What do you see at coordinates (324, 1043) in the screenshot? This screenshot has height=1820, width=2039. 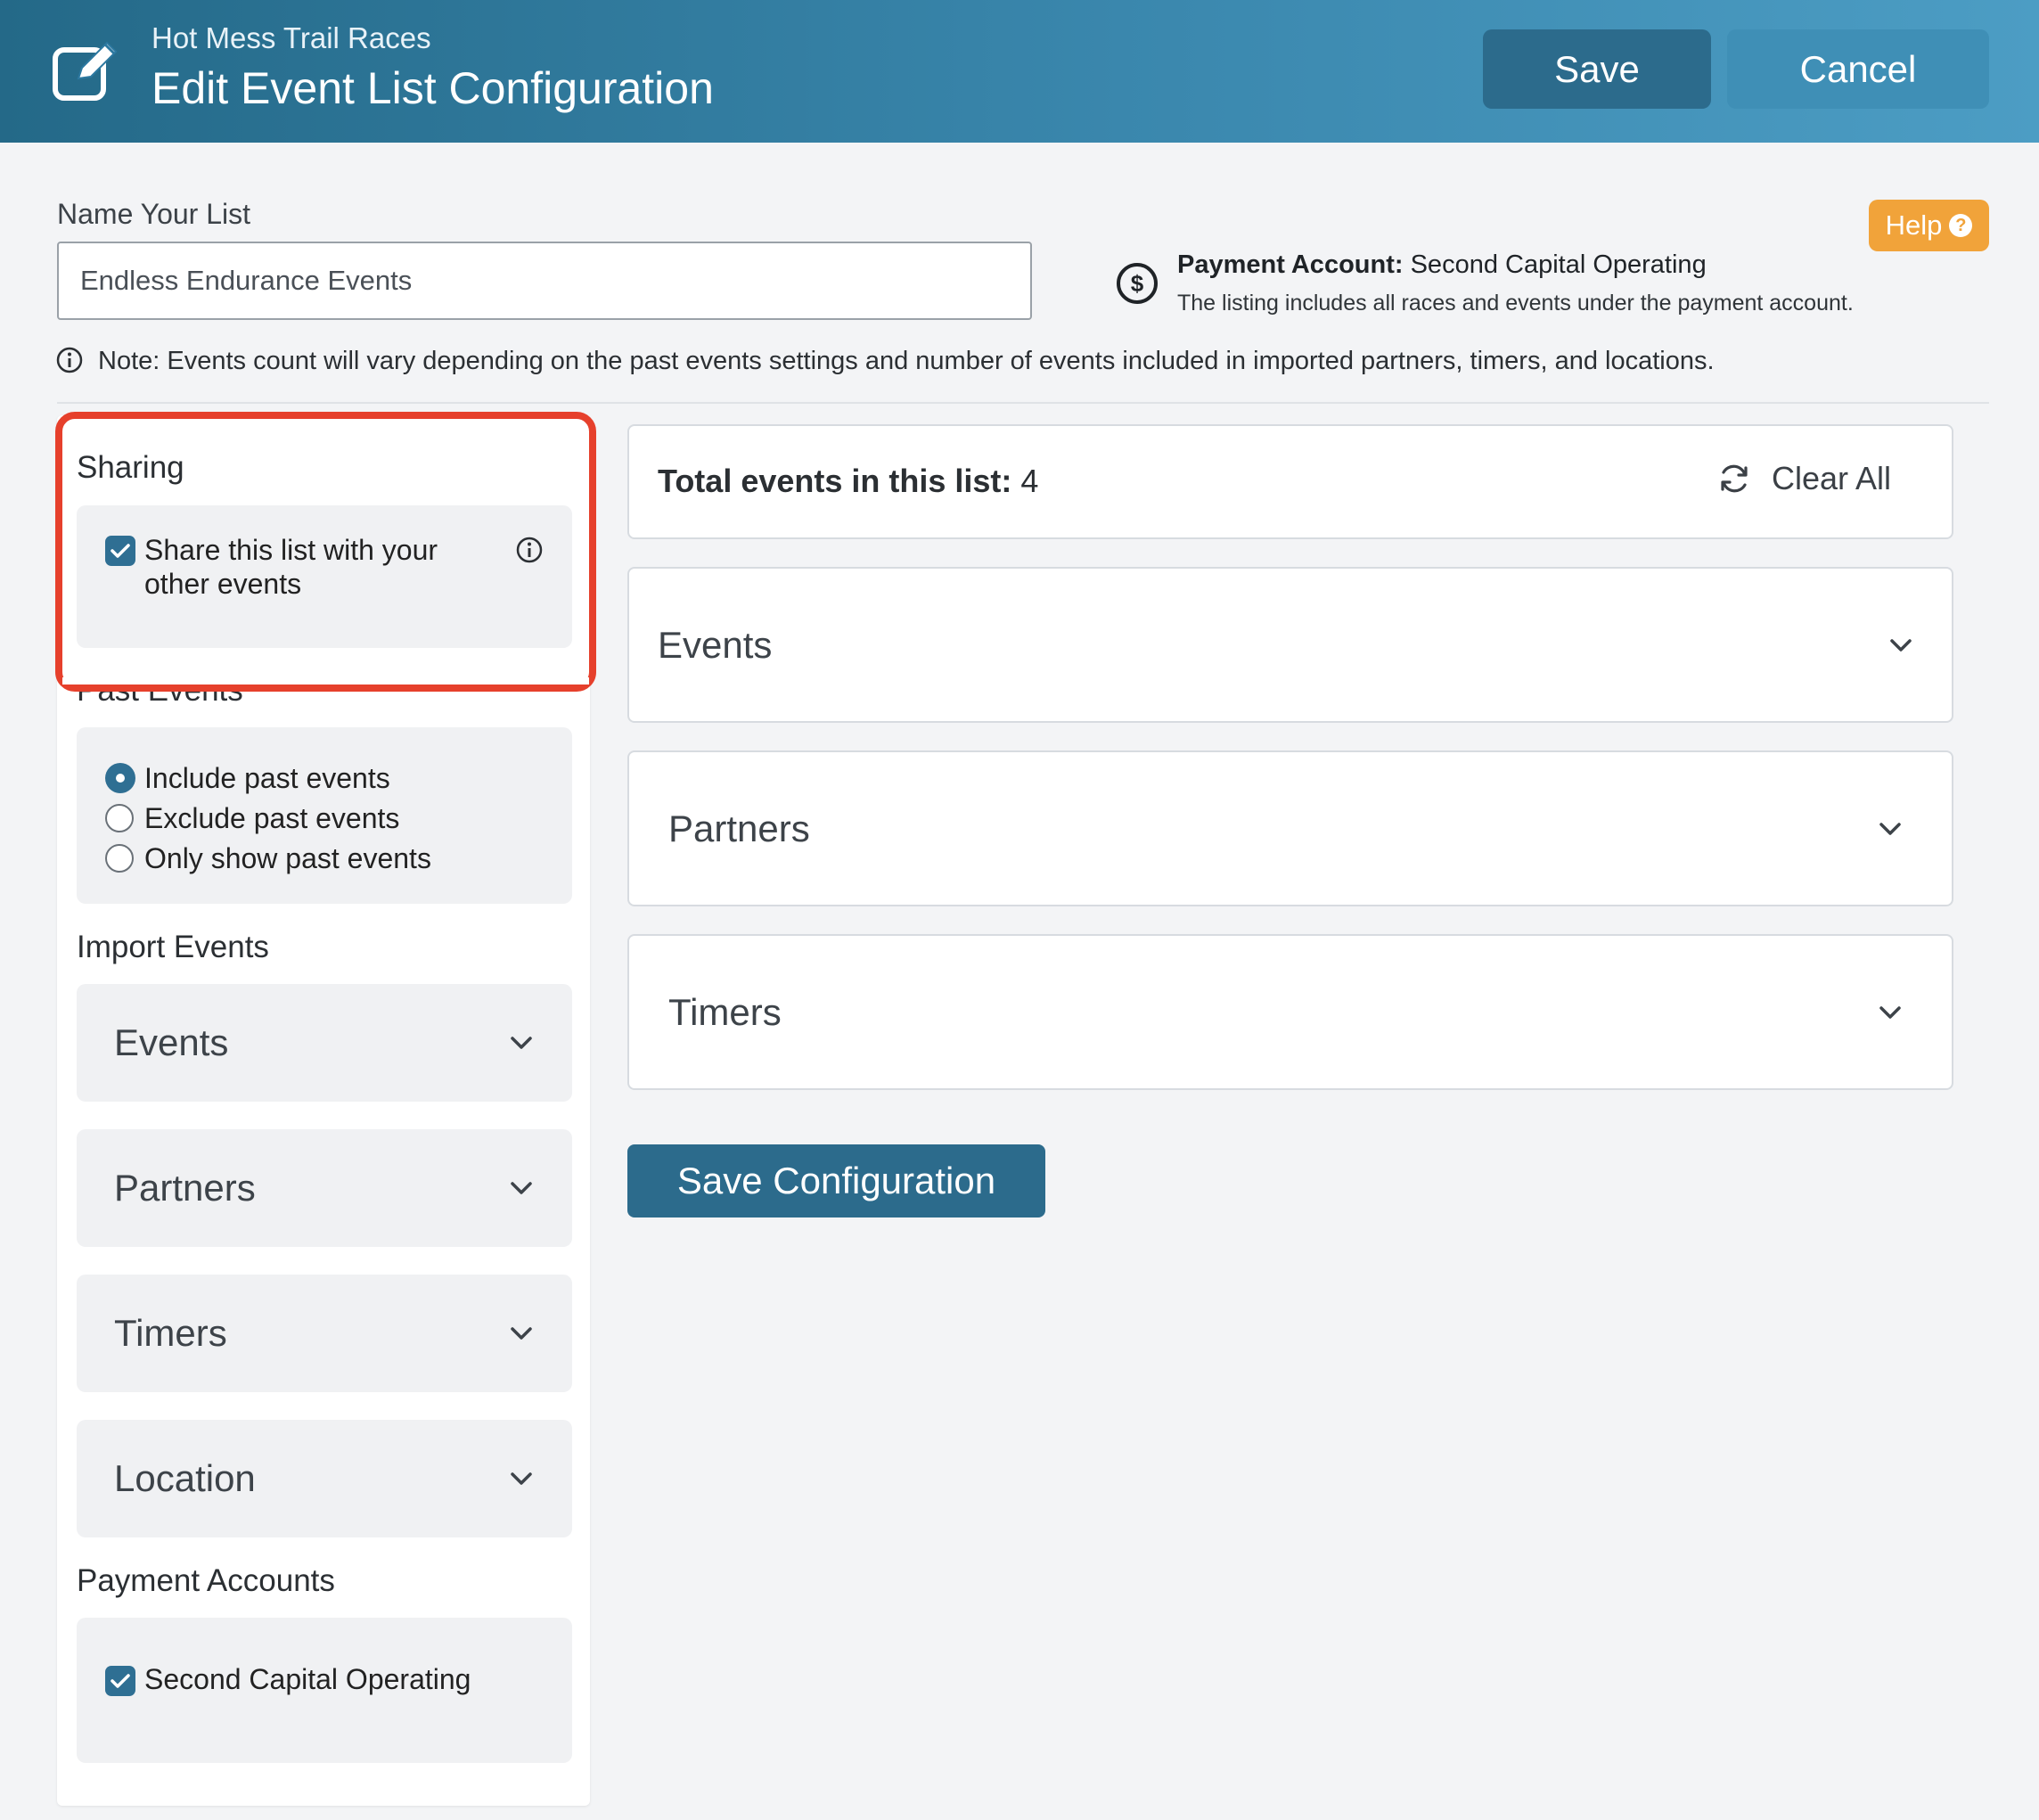 I see `import-events-dropdown: Events` at bounding box center [324, 1043].